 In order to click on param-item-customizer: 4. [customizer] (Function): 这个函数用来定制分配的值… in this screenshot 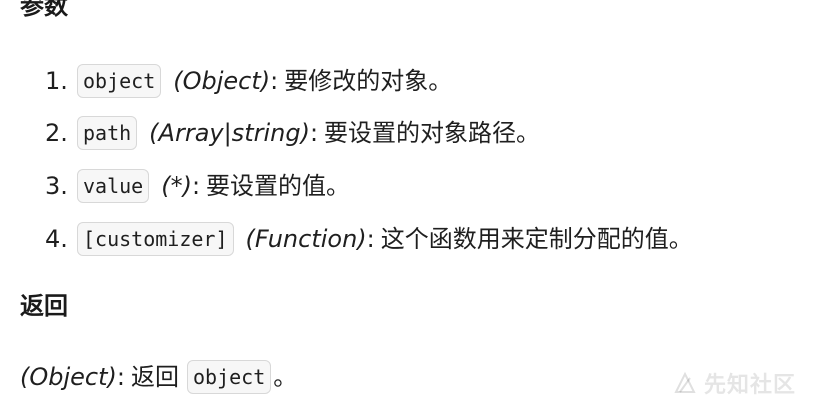, I will do `click(369, 239)`.